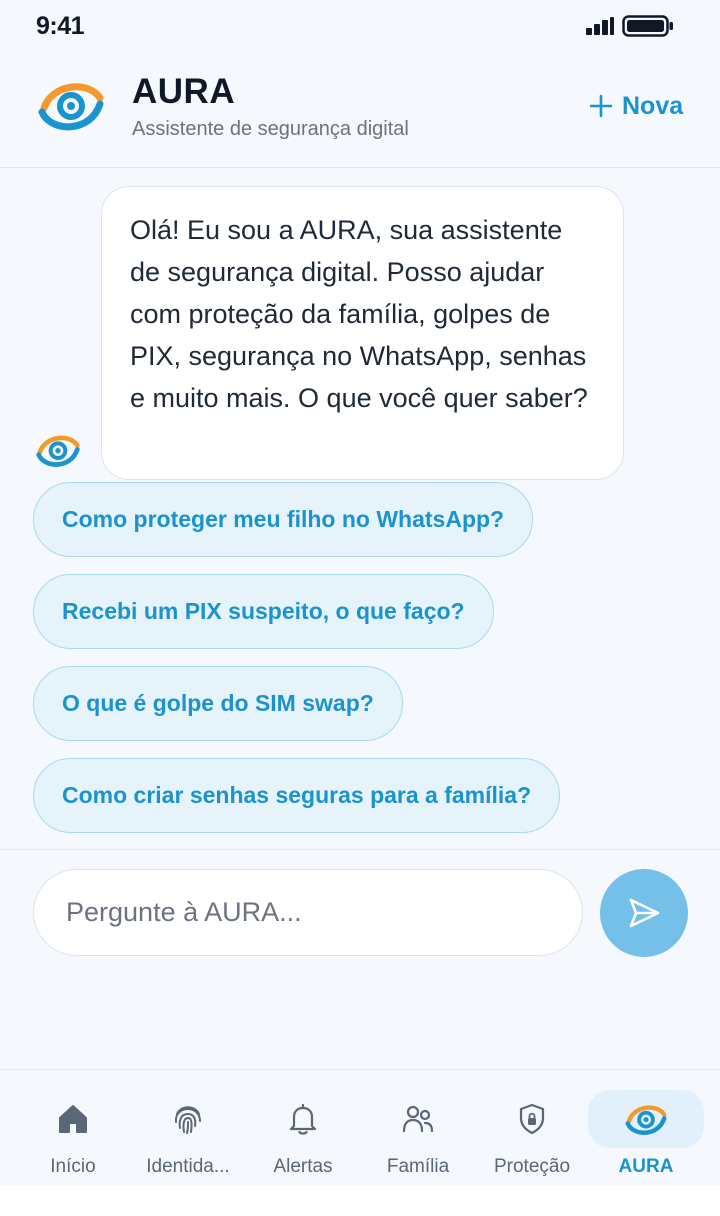 This screenshot has width=720, height=1216. What do you see at coordinates (263, 611) in the screenshot?
I see `suggestion-chip: Recebi um PIX suspeito, o que faço?` at bounding box center [263, 611].